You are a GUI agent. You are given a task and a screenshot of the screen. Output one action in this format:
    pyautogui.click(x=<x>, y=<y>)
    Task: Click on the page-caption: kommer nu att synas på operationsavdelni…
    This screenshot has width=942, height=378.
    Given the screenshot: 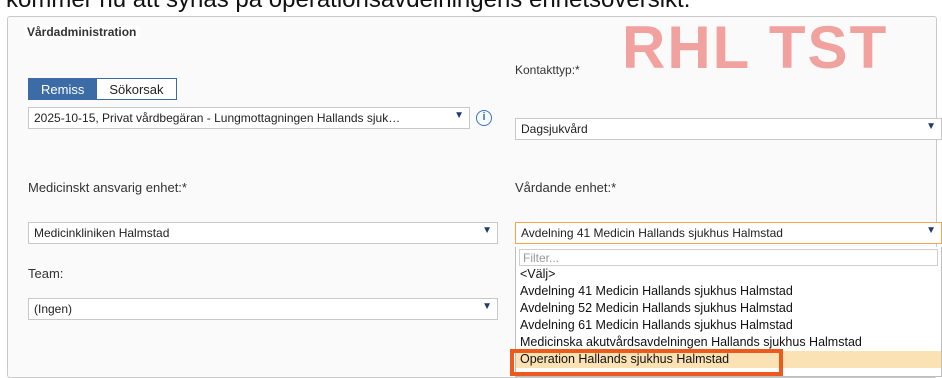 What is the action you would take?
    pyautogui.click(x=348, y=7)
    